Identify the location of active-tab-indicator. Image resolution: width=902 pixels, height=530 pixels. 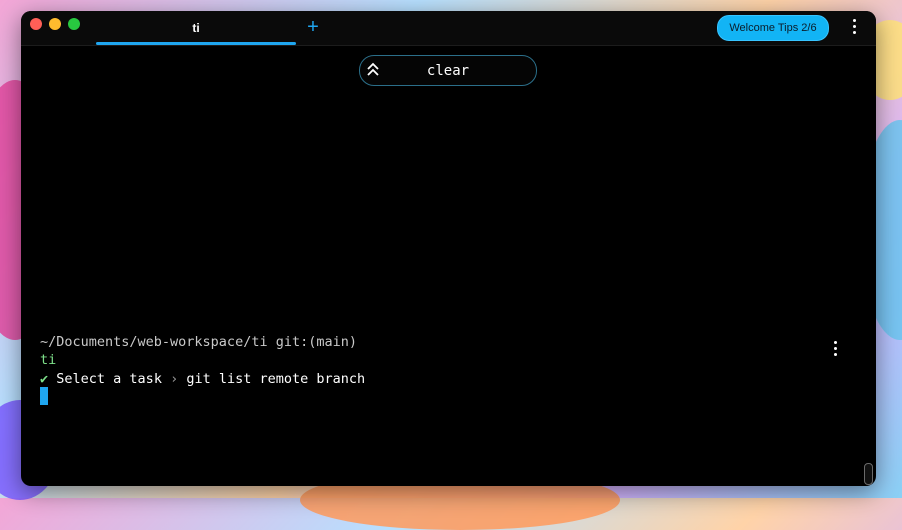
(196, 43).